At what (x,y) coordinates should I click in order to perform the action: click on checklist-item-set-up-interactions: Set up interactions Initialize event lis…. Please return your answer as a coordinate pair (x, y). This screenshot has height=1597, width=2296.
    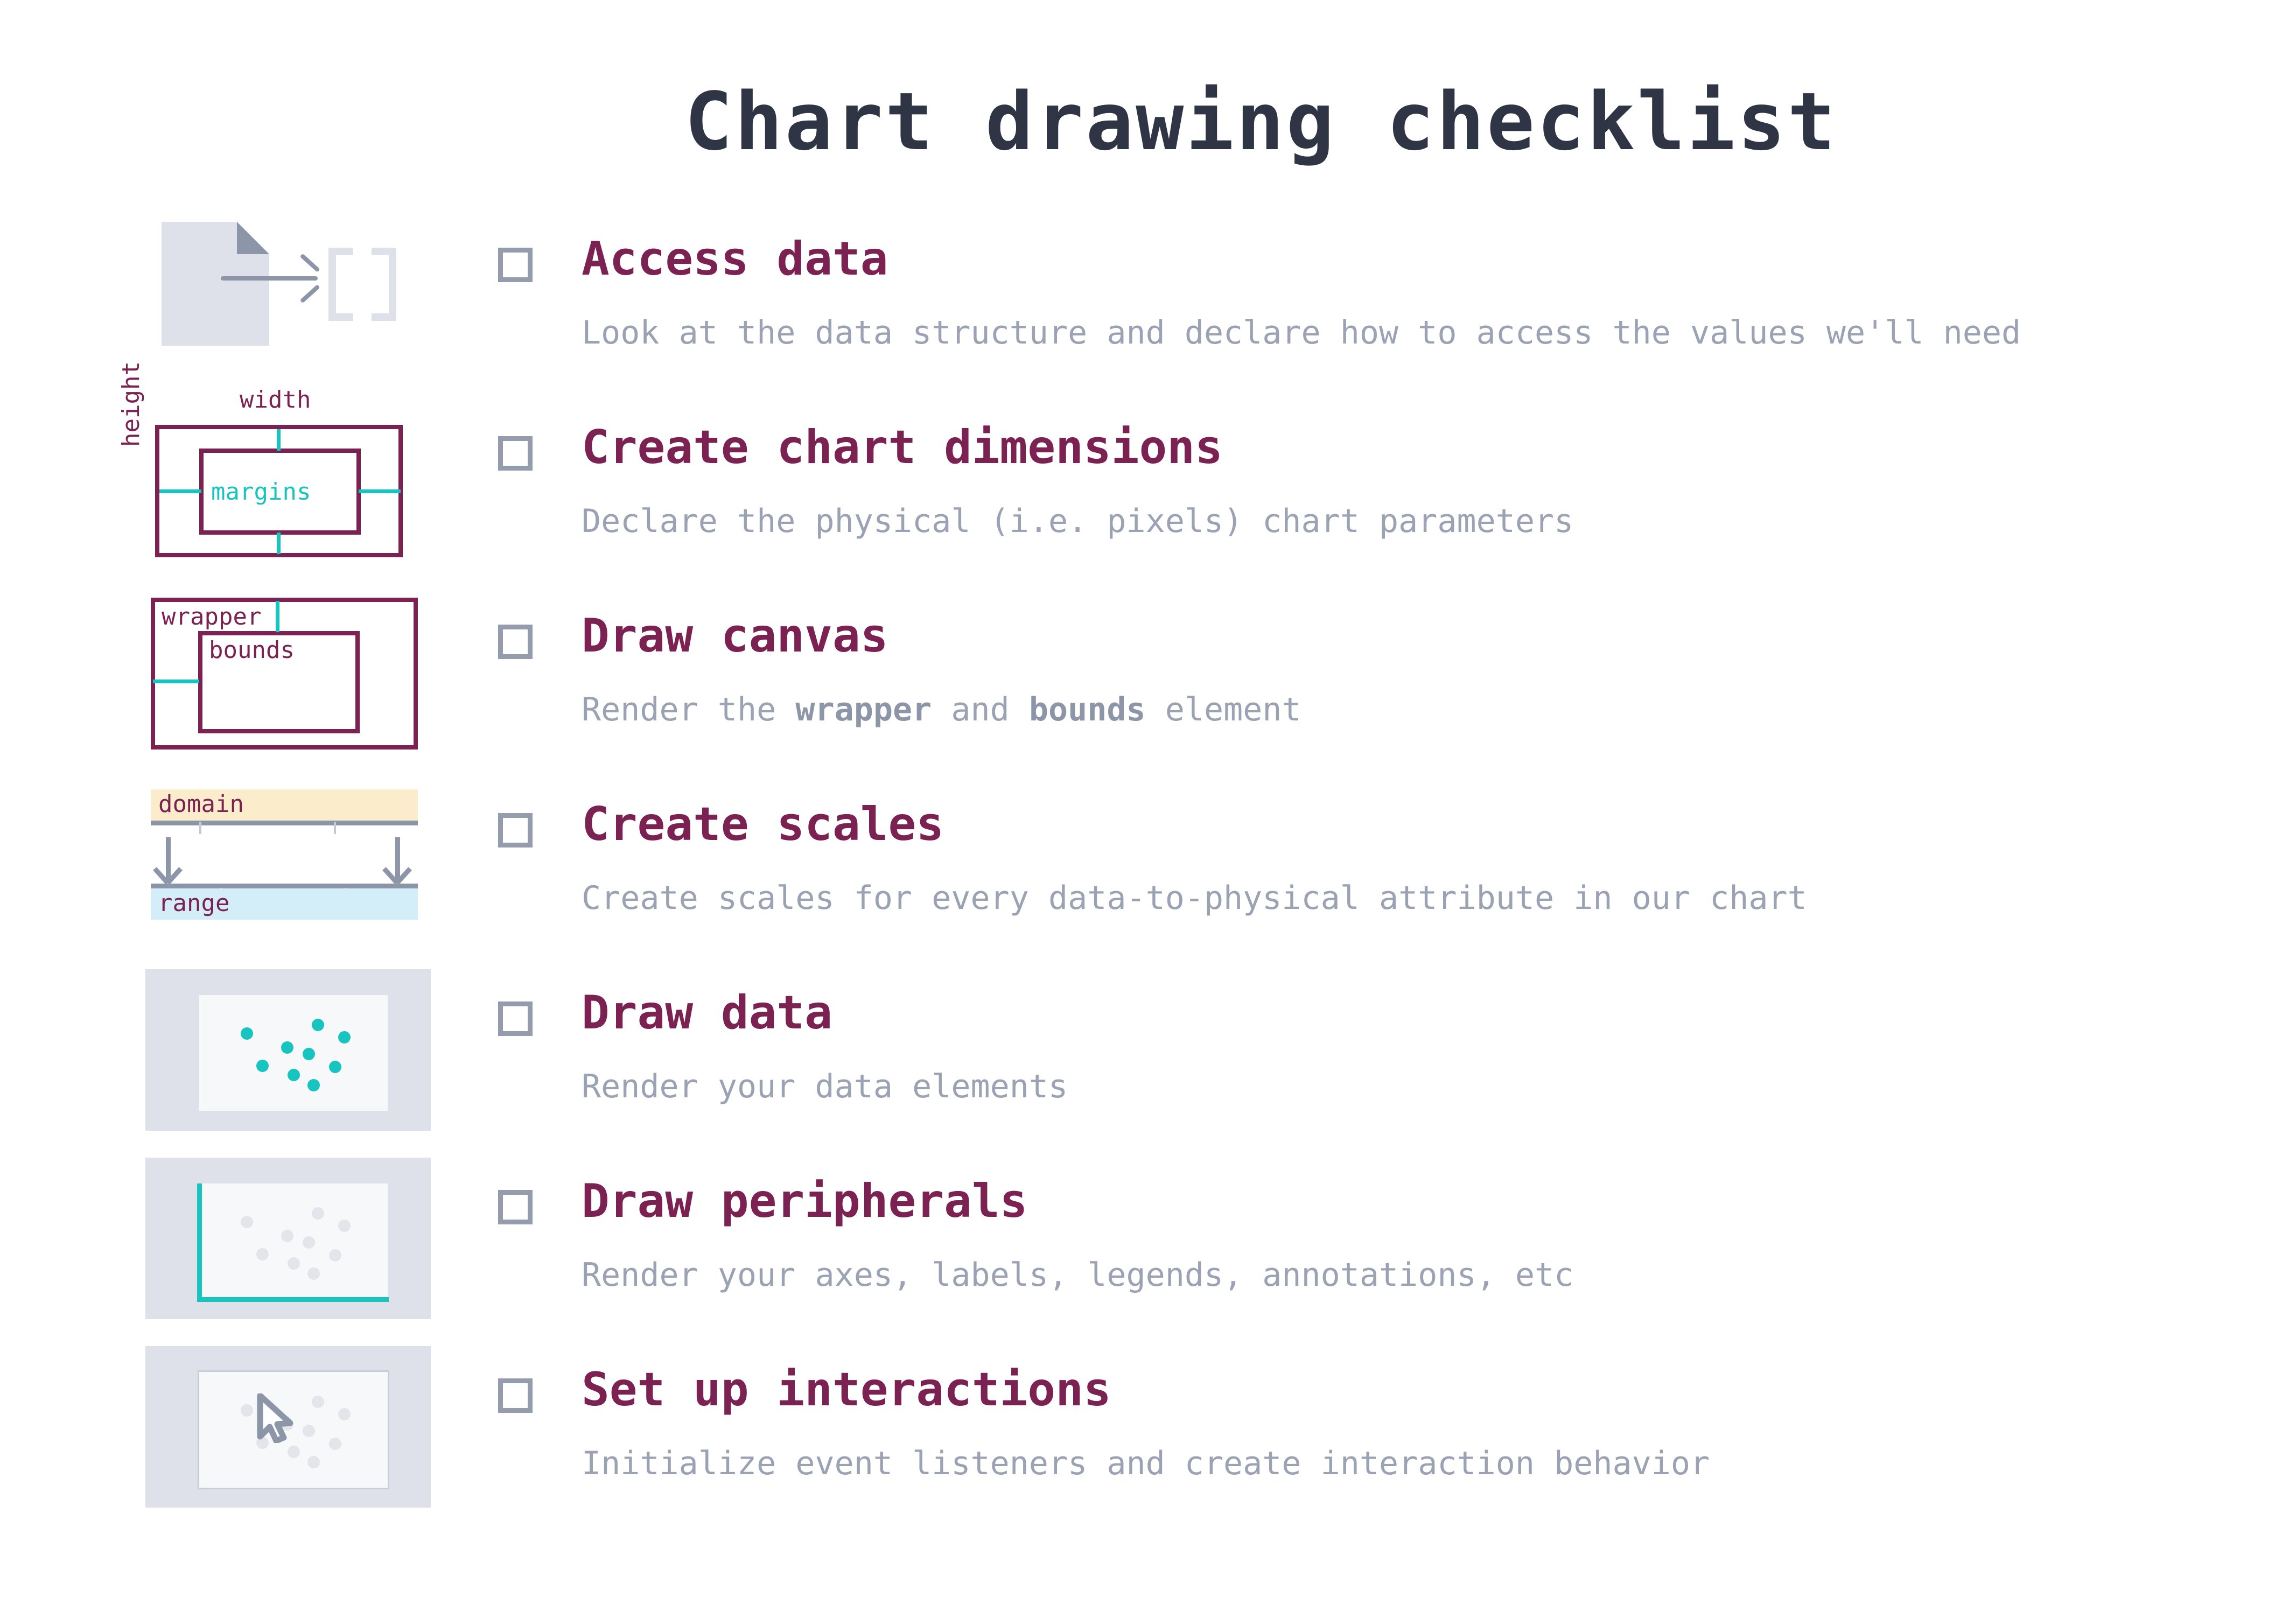
    Looking at the image, I should click on (1148, 1440).